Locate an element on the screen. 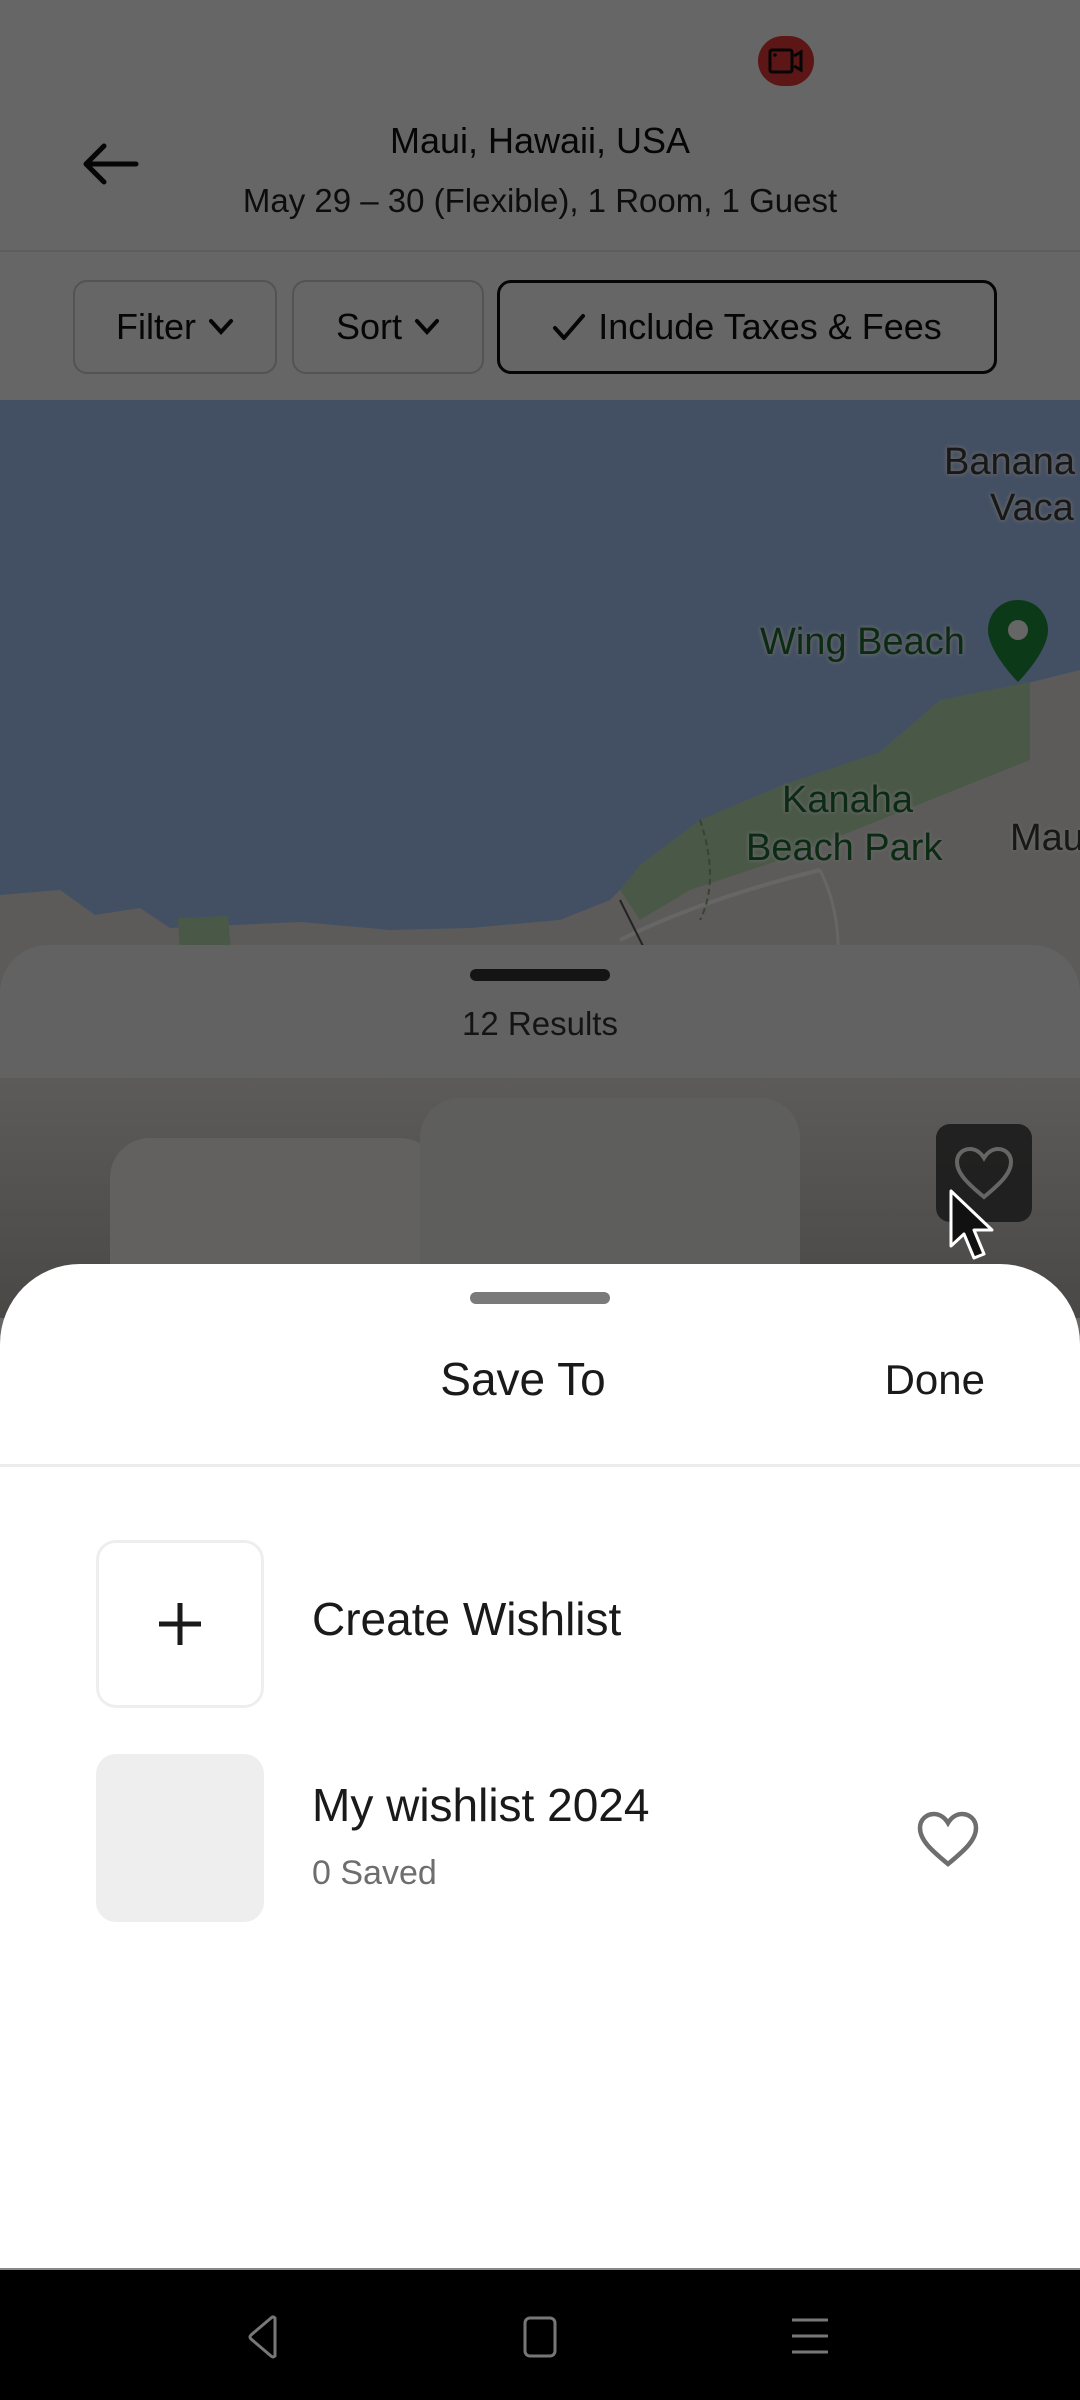 This screenshot has width=1080, height=2400. nav-recents-button is located at coordinates (810, 2337).